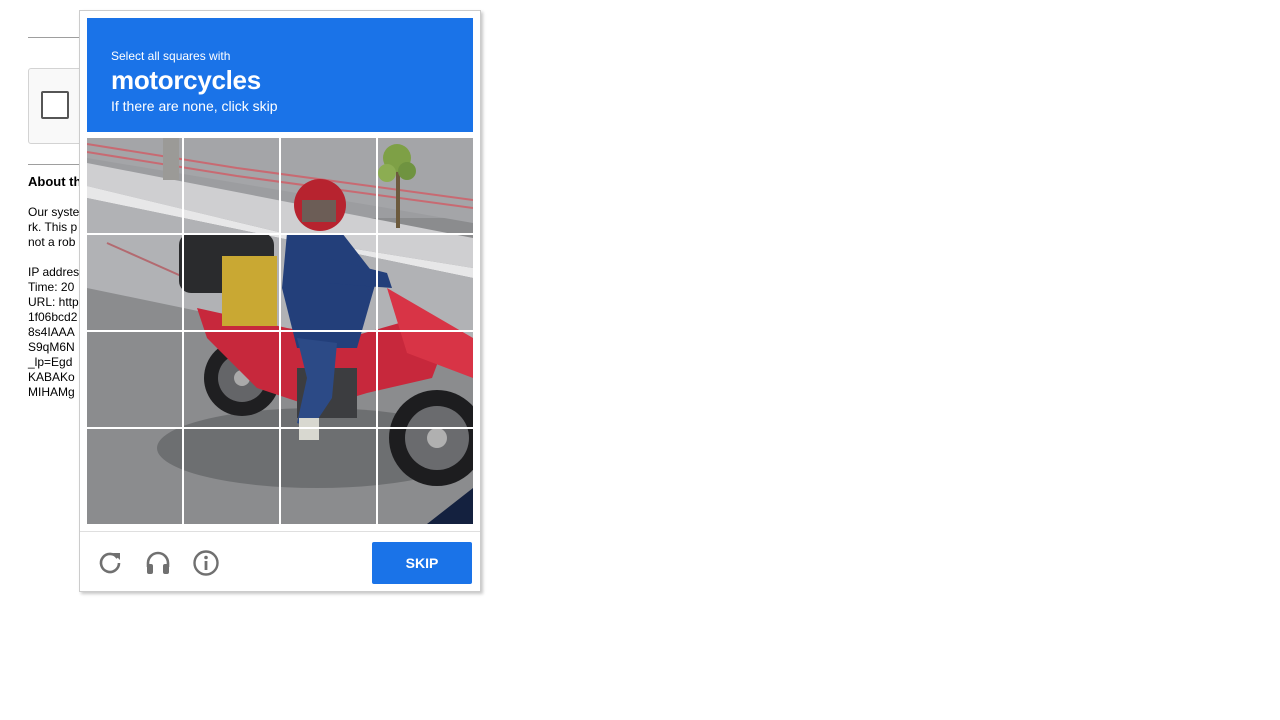  What do you see at coordinates (280, 561) in the screenshot?
I see `challenge-footer: SKIP` at bounding box center [280, 561].